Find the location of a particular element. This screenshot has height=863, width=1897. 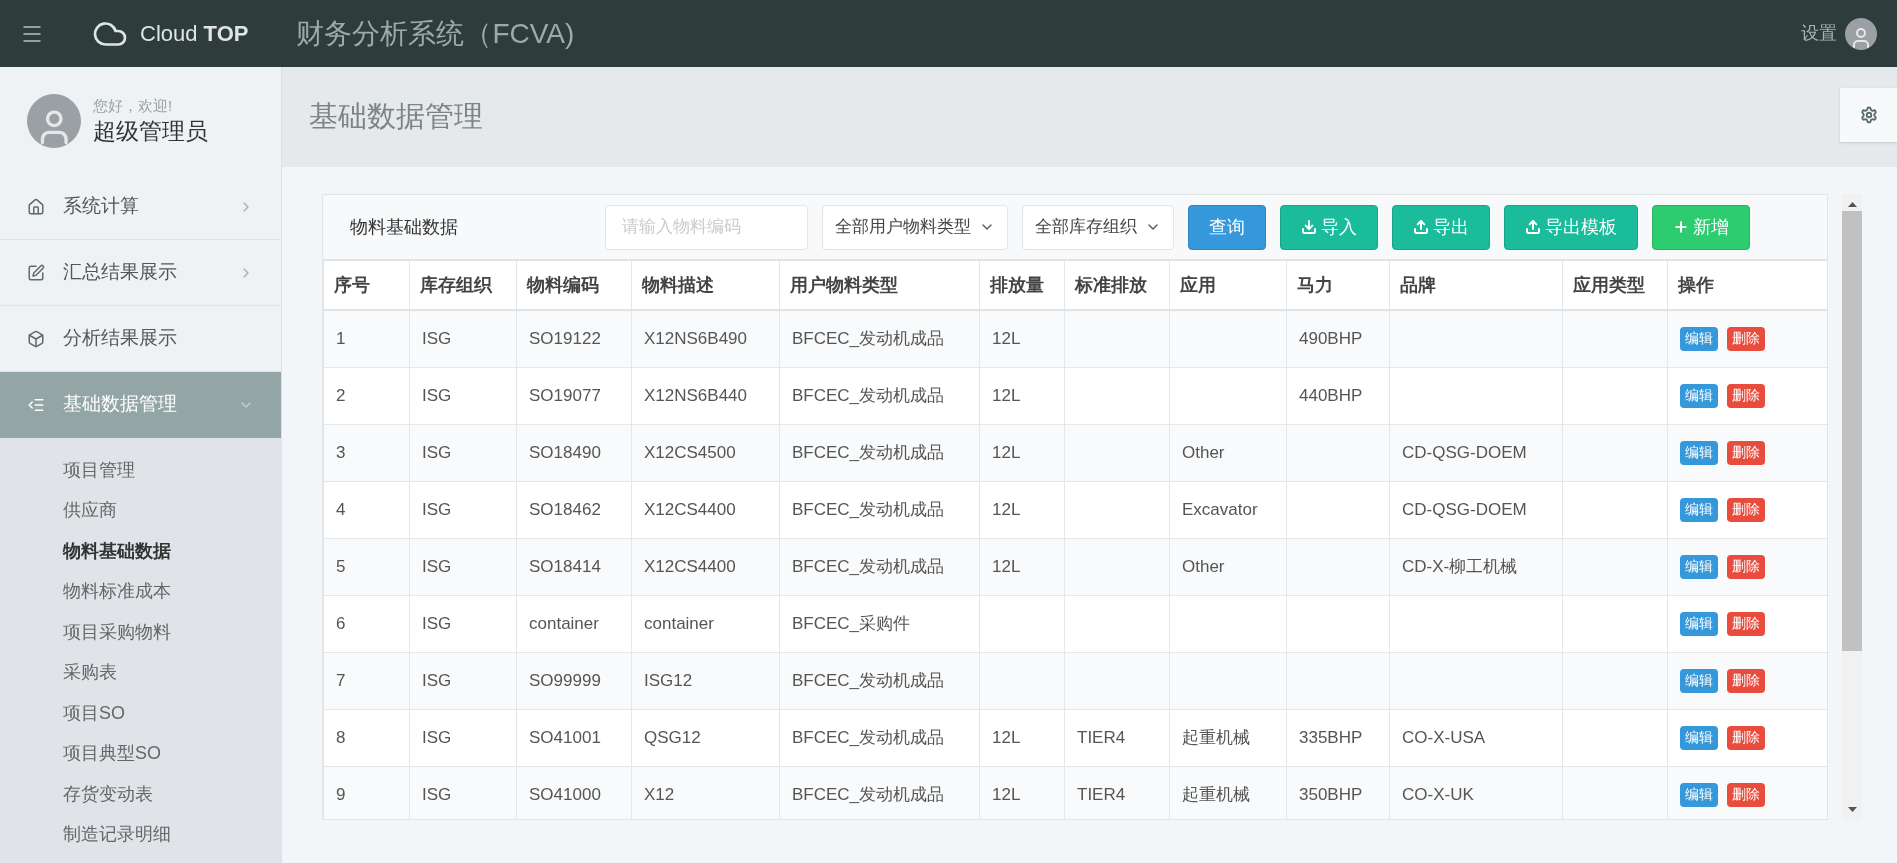

submenu-item: 供应商 is located at coordinates (140, 510).